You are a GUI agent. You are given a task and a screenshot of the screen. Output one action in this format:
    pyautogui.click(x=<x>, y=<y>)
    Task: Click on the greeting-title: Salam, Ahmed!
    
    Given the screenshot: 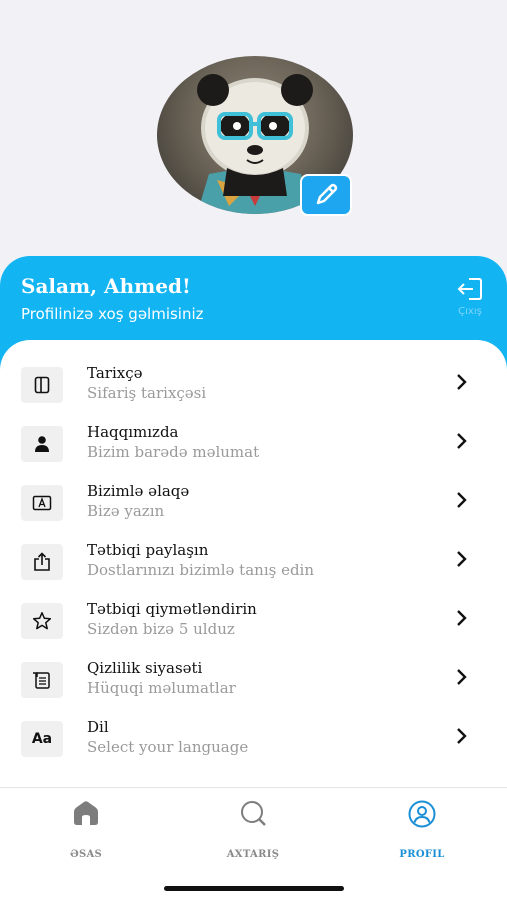 What is the action you would take?
    pyautogui.click(x=106, y=286)
    